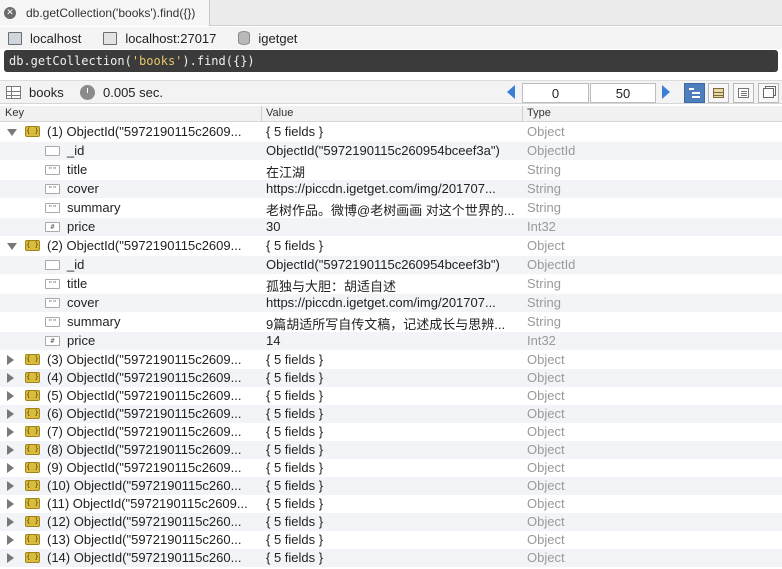 The height and width of the screenshot is (569, 782). I want to click on column-header-value: Value, so click(279, 113).